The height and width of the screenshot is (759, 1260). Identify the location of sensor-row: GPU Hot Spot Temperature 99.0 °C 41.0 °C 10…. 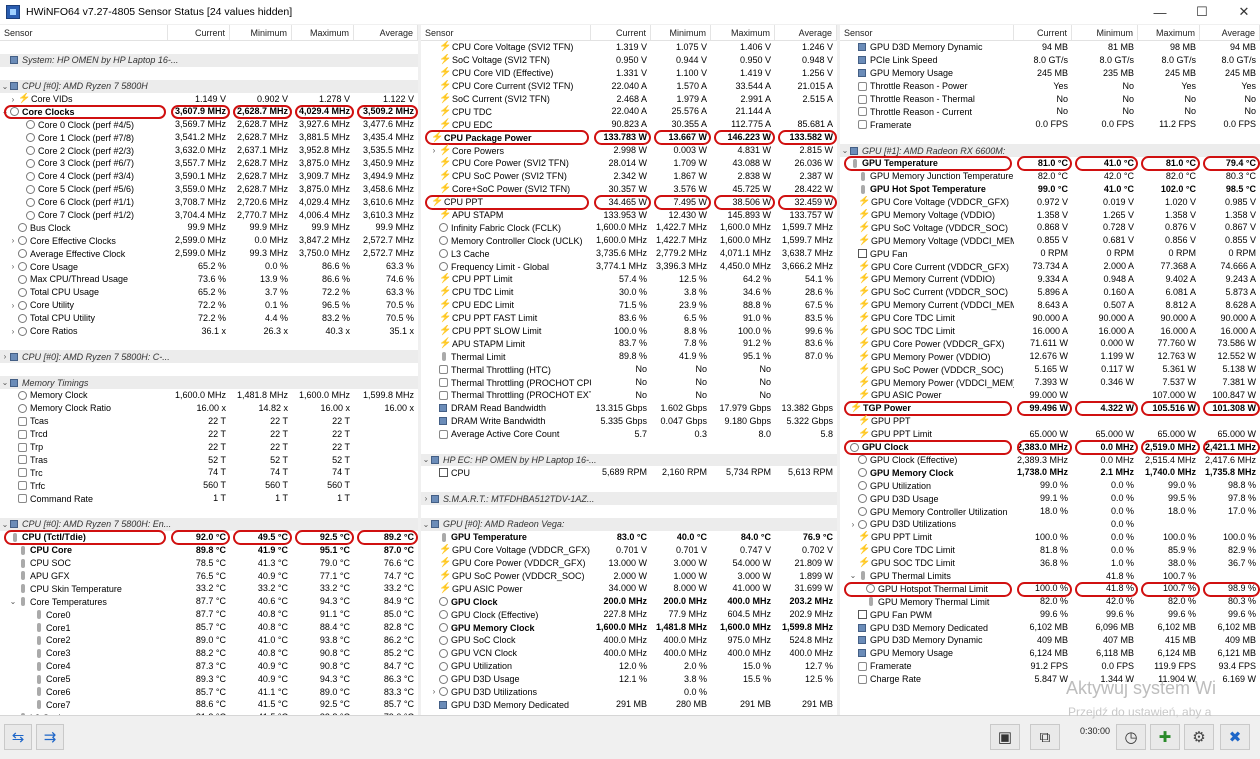
(1050, 189).